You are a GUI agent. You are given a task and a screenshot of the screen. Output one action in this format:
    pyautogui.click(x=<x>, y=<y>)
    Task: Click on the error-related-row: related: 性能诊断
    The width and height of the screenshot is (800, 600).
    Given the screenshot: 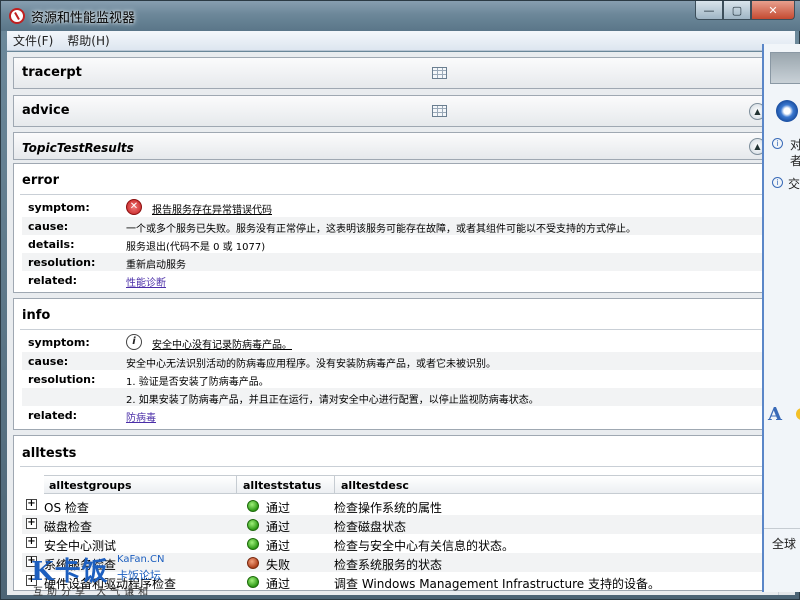 What is the action you would take?
    pyautogui.click(x=398, y=280)
    